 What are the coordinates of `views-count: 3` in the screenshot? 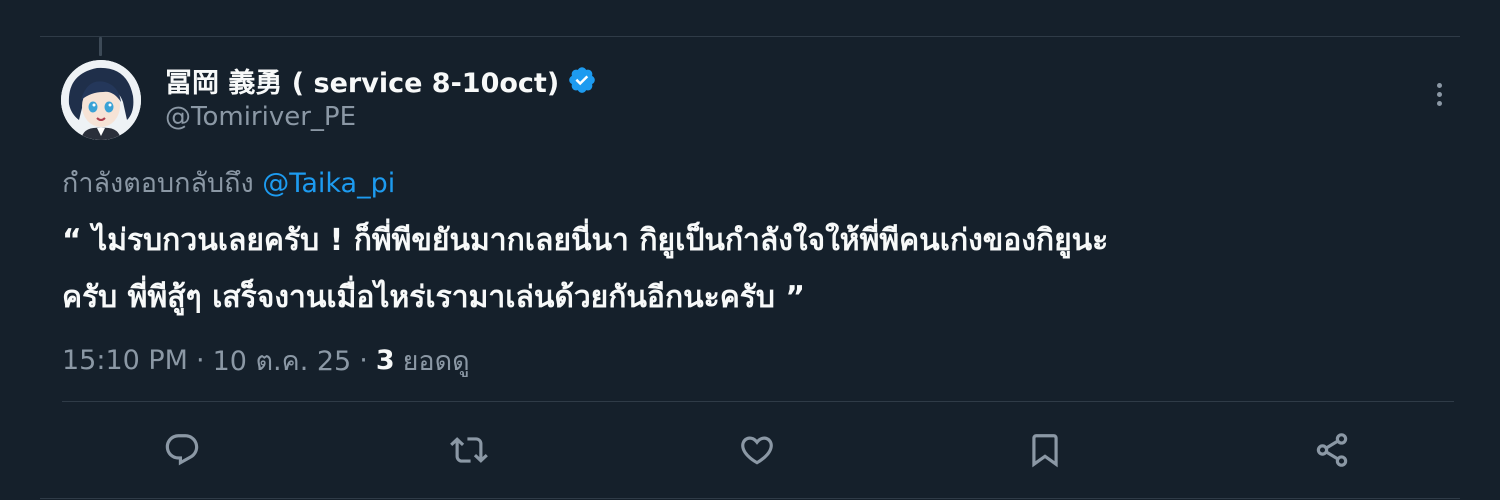 It's located at (385, 360).